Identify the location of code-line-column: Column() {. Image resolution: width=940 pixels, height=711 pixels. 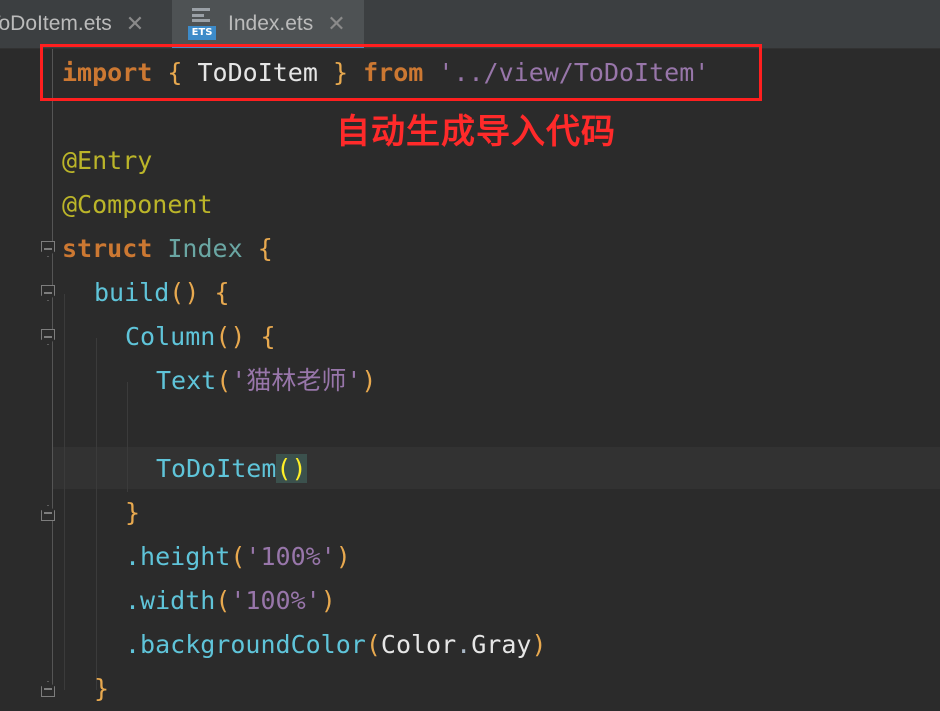
(200, 336).